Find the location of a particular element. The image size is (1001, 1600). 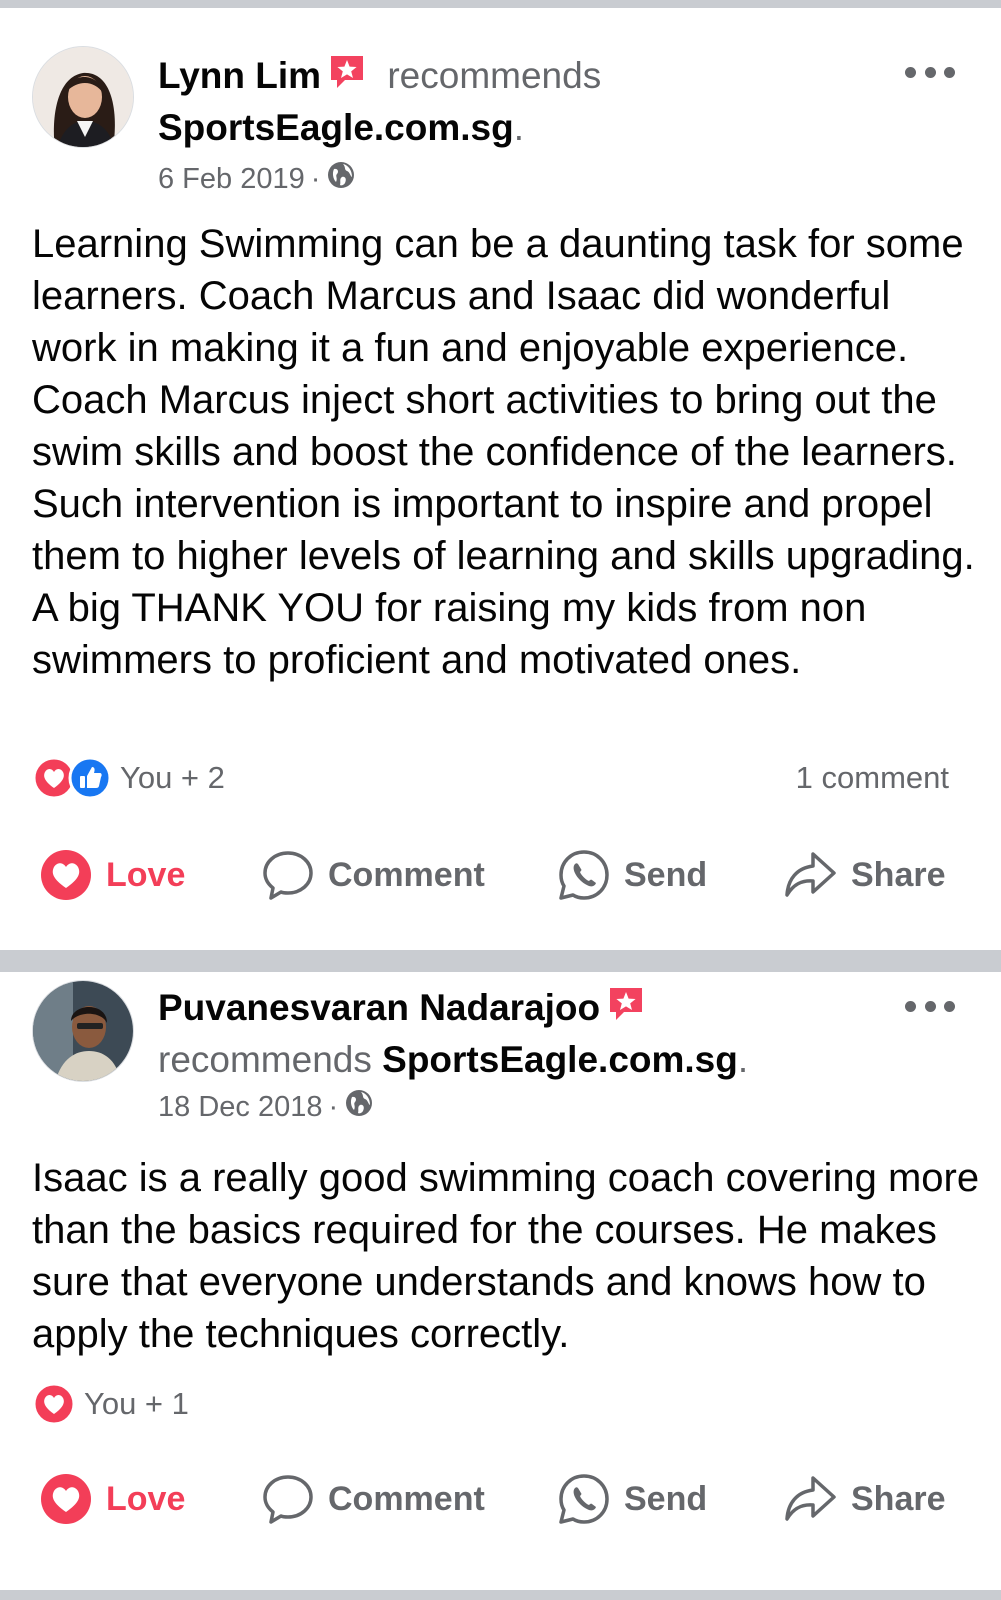

top-divider is located at coordinates (500, 4).